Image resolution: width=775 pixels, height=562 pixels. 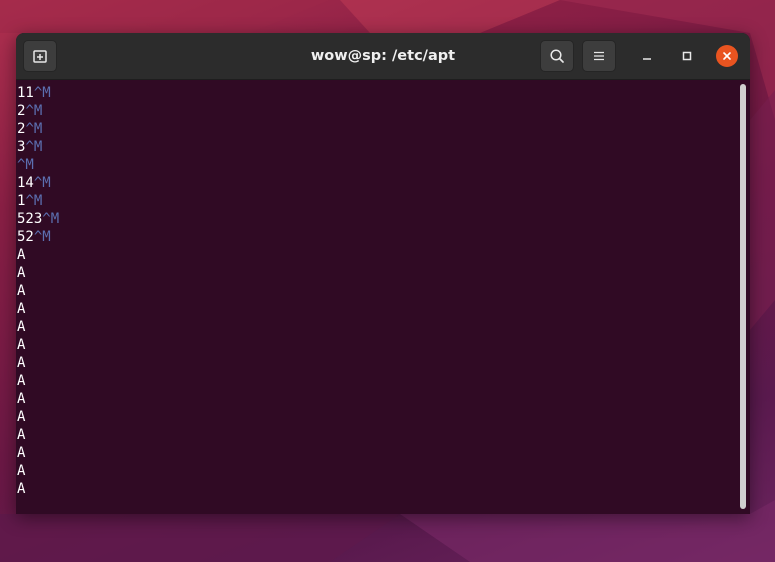 I want to click on terminal-line: 11^M, so click(x=377, y=93).